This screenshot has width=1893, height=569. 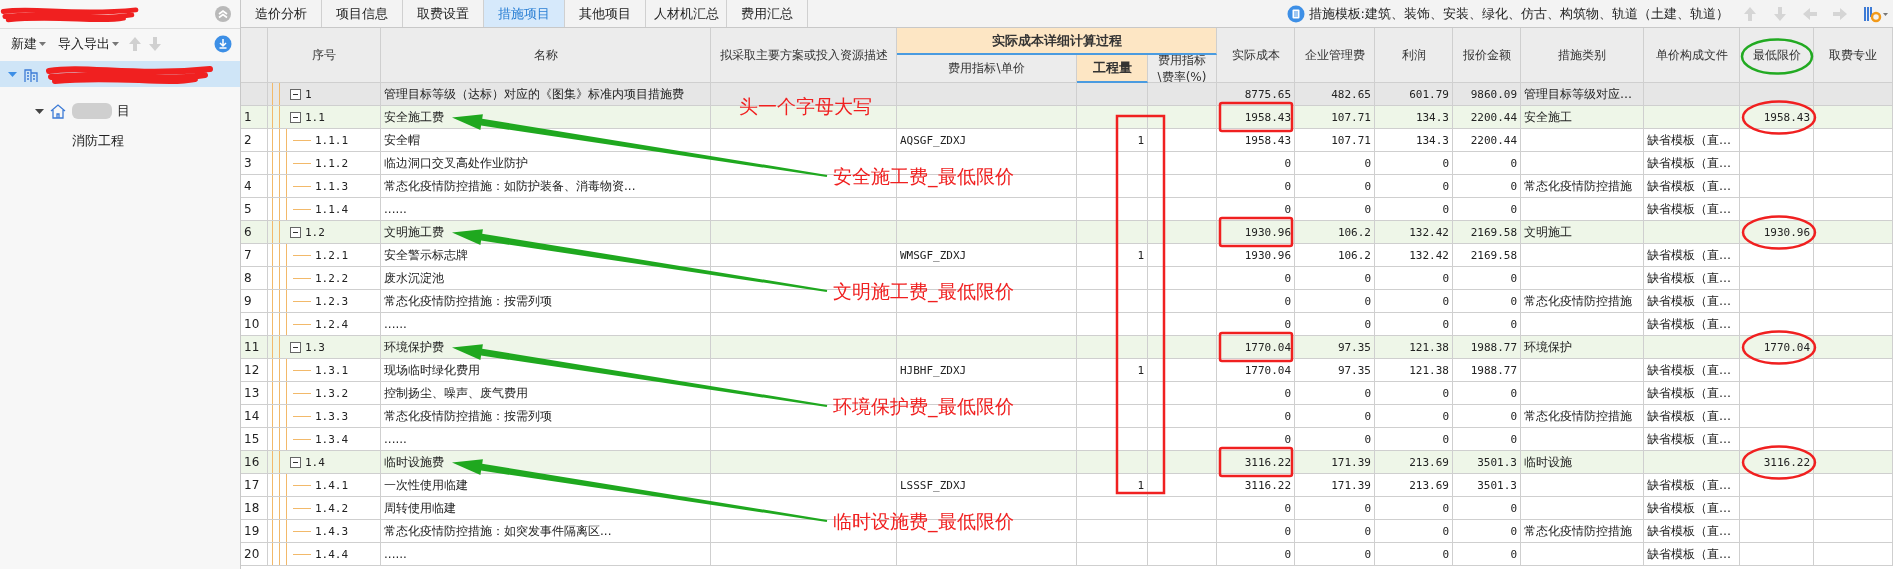 What do you see at coordinates (546, 55) in the screenshot?
I see `column-header: 名称` at bounding box center [546, 55].